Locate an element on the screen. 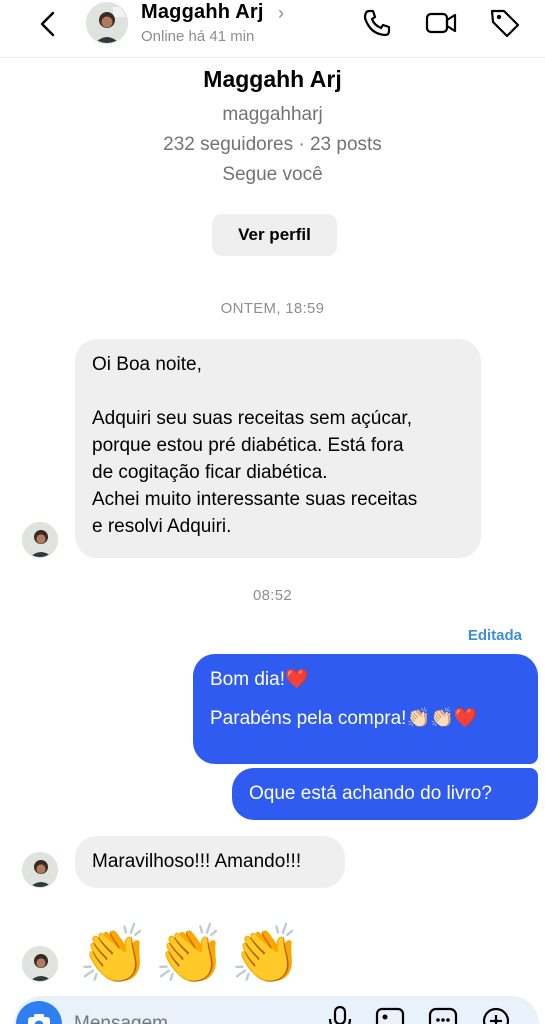 Image resolution: width=545 pixels, height=1024 pixels. profile-name: Maggahh Arj is located at coordinates (272, 79).